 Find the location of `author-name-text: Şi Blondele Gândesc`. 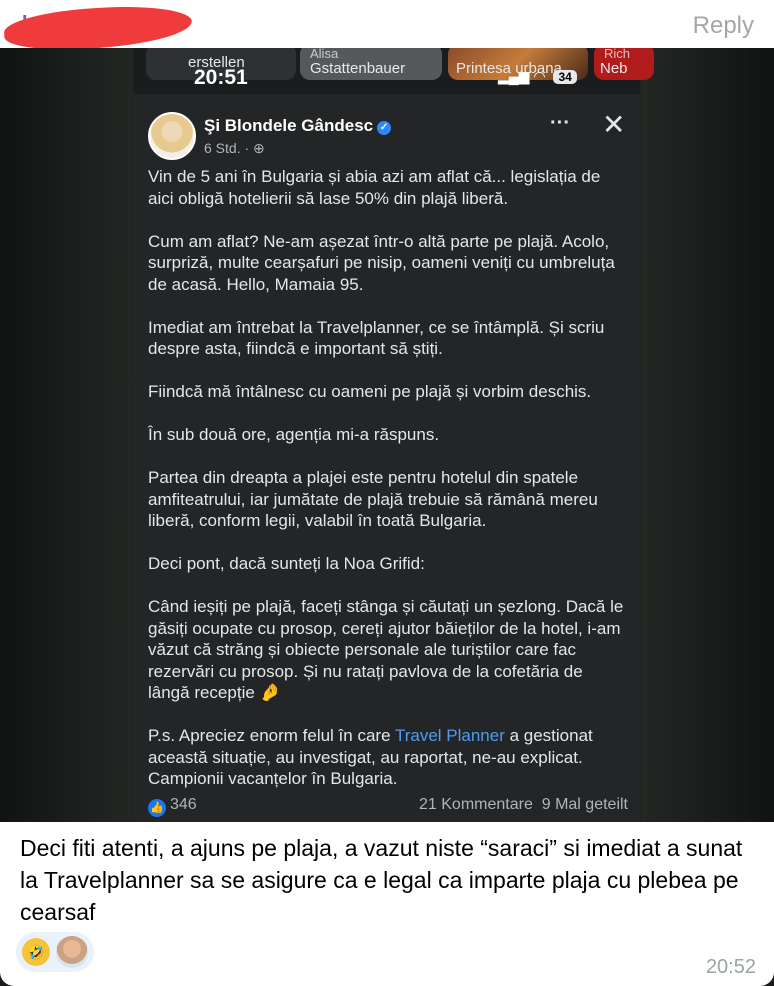

author-name-text: Şi Blondele Gândesc is located at coordinates (289, 125).